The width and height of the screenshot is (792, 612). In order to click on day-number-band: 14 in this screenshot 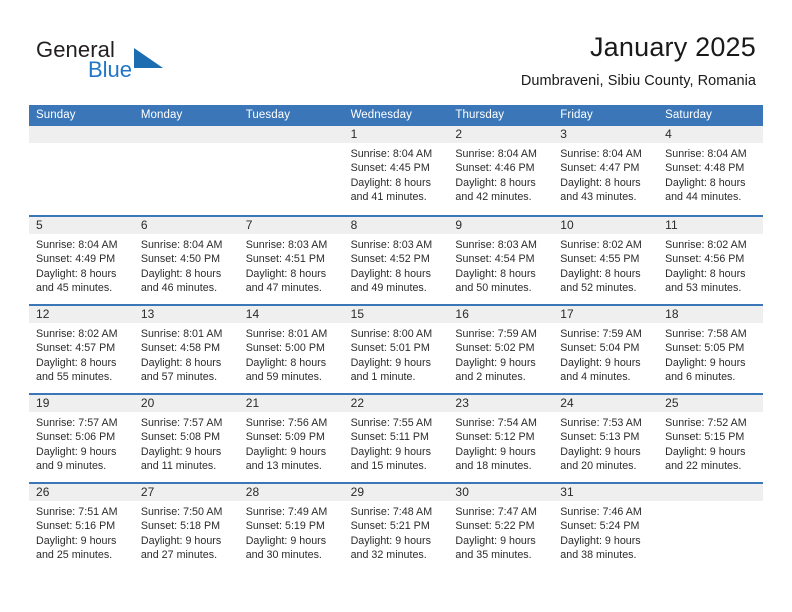, I will do `click(291, 314)`.